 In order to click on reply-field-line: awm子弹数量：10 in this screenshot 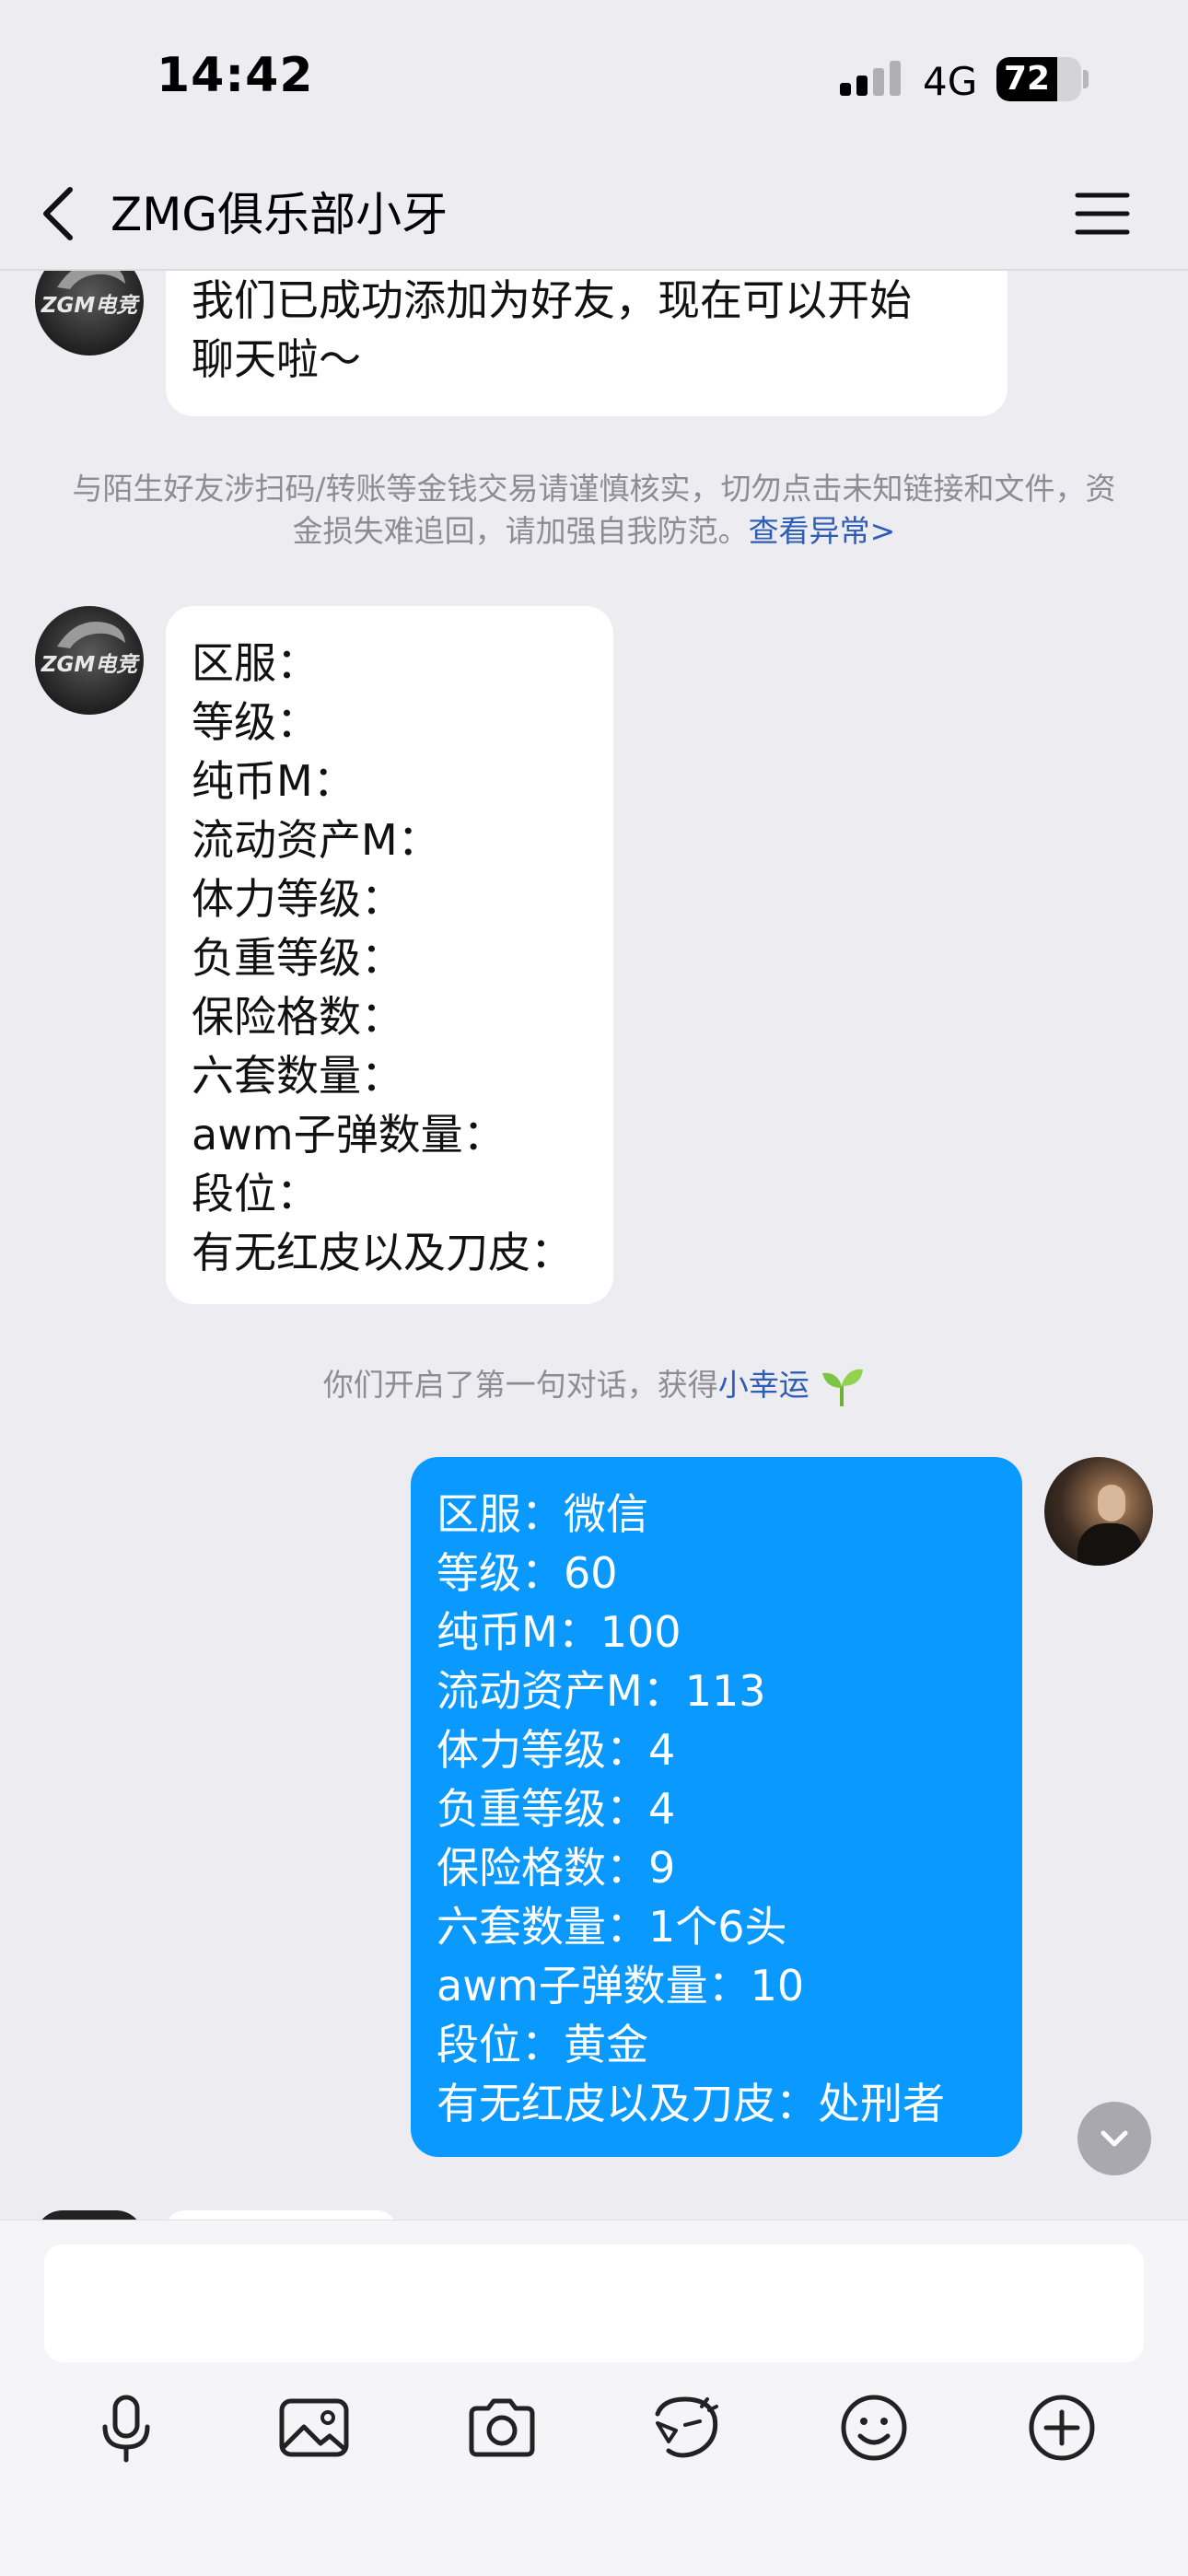, I will do `click(621, 1986)`.